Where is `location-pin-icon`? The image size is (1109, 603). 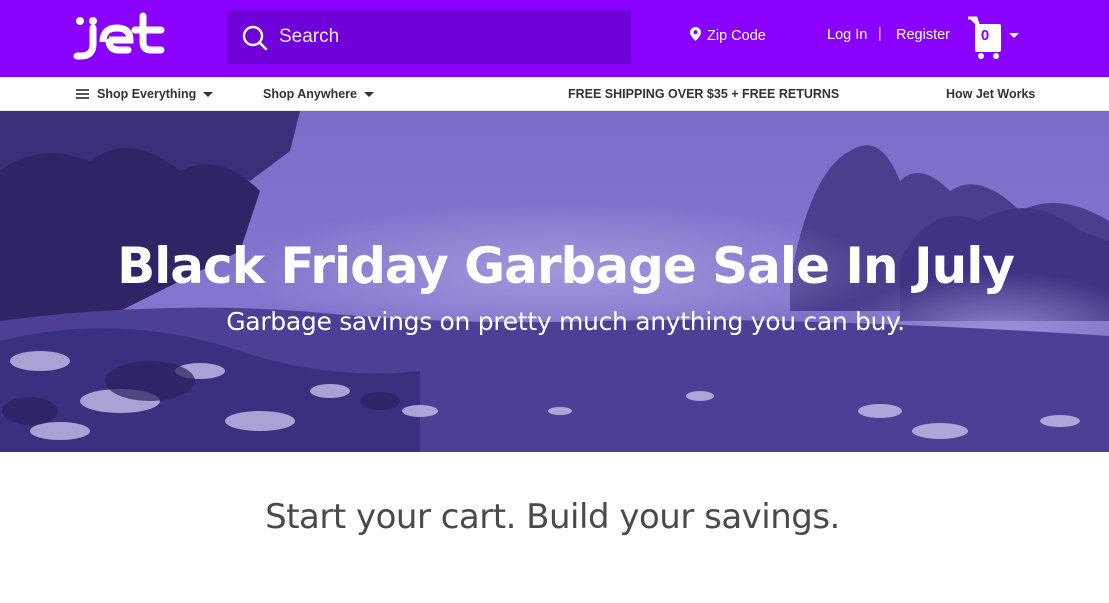
location-pin-icon is located at coordinates (698, 36).